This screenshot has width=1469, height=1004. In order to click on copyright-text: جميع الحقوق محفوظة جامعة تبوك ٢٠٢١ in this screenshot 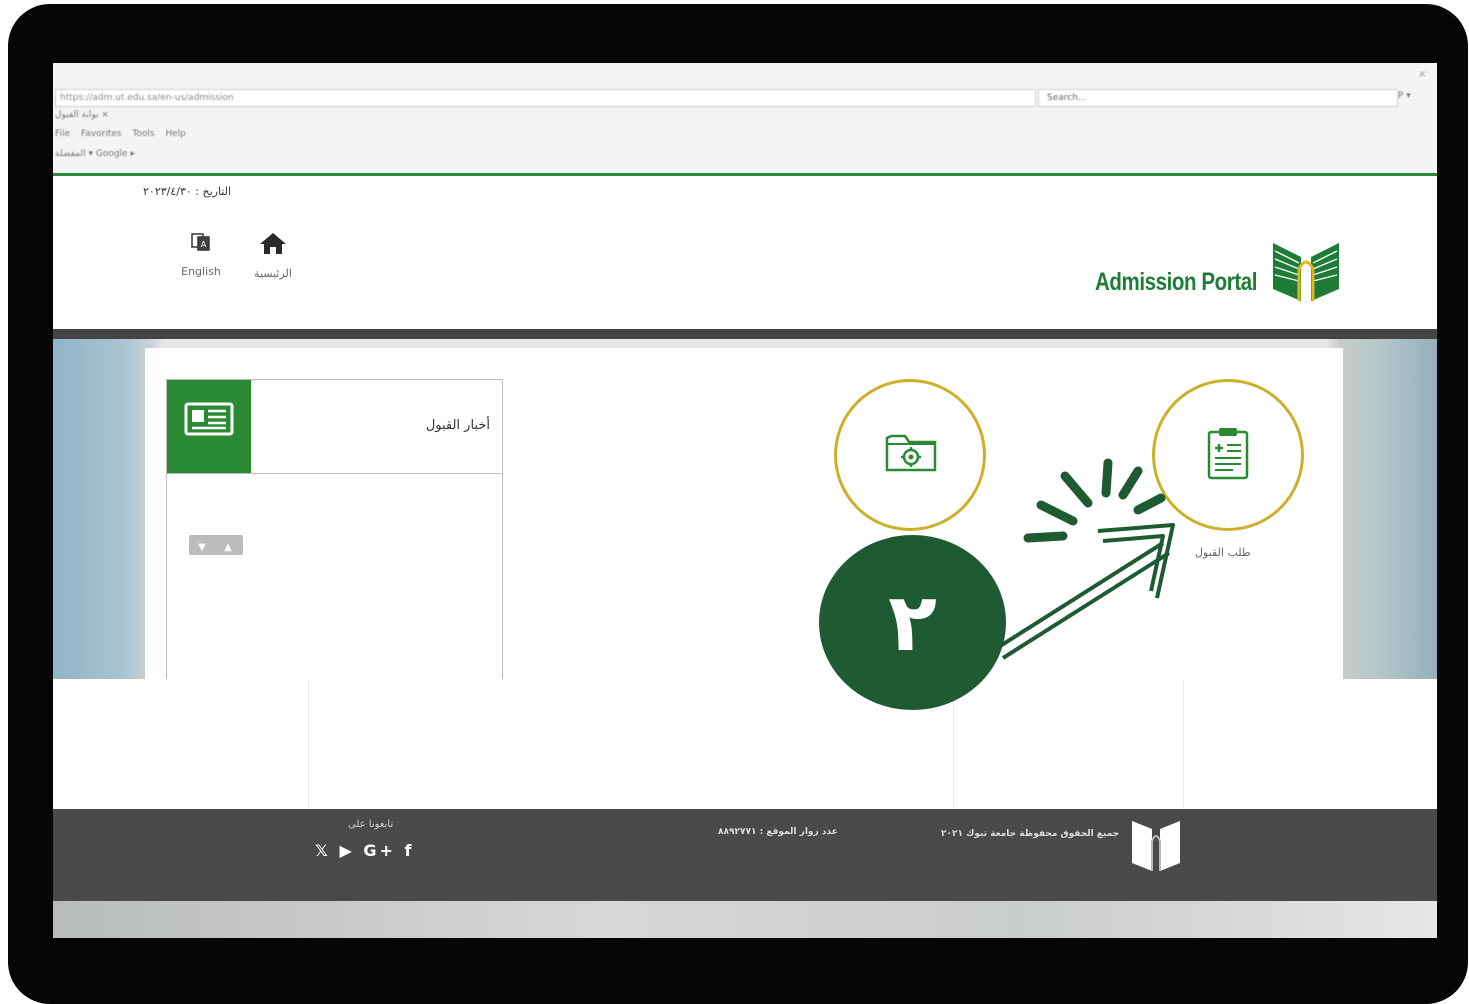, I will do `click(1030, 834)`.